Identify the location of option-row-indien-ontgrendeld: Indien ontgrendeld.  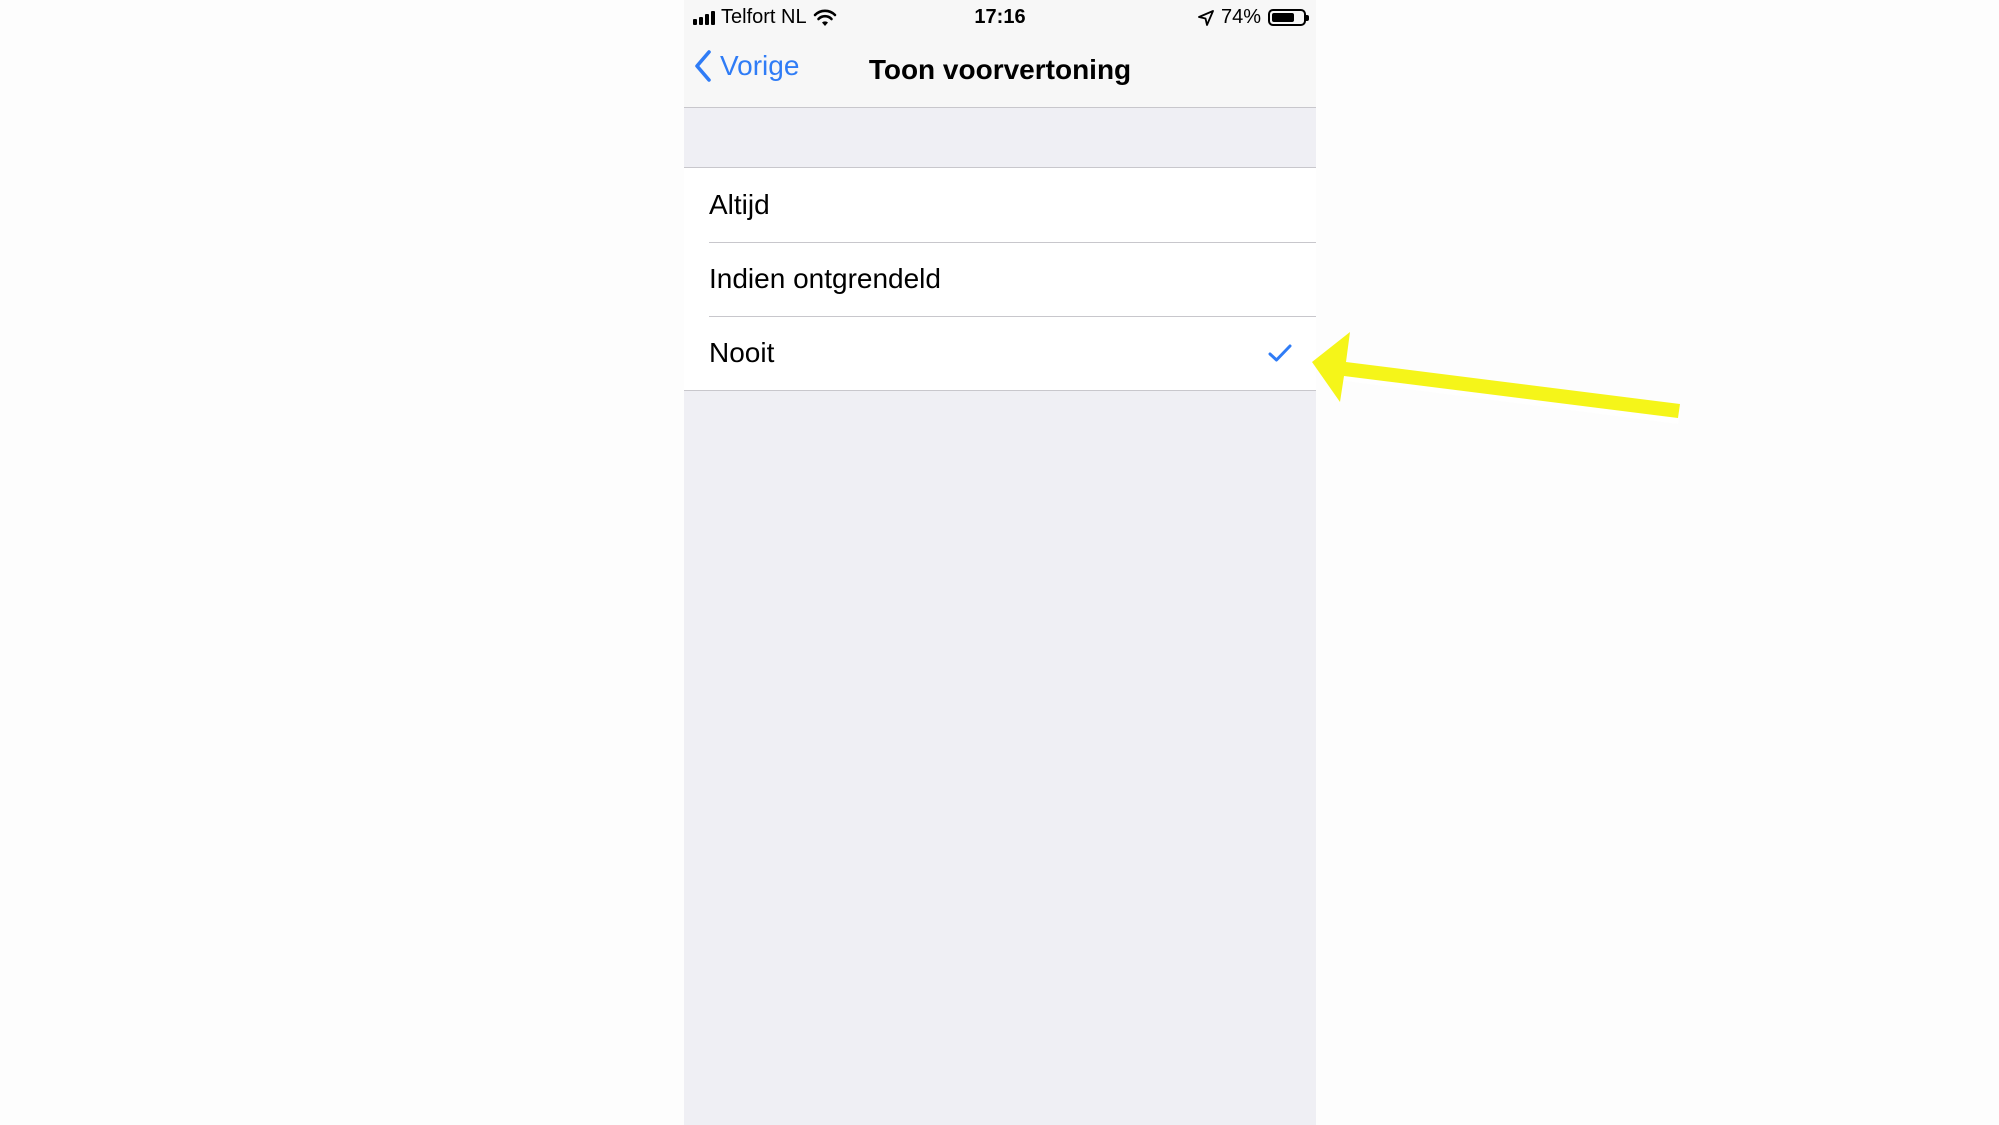
(1000, 279).